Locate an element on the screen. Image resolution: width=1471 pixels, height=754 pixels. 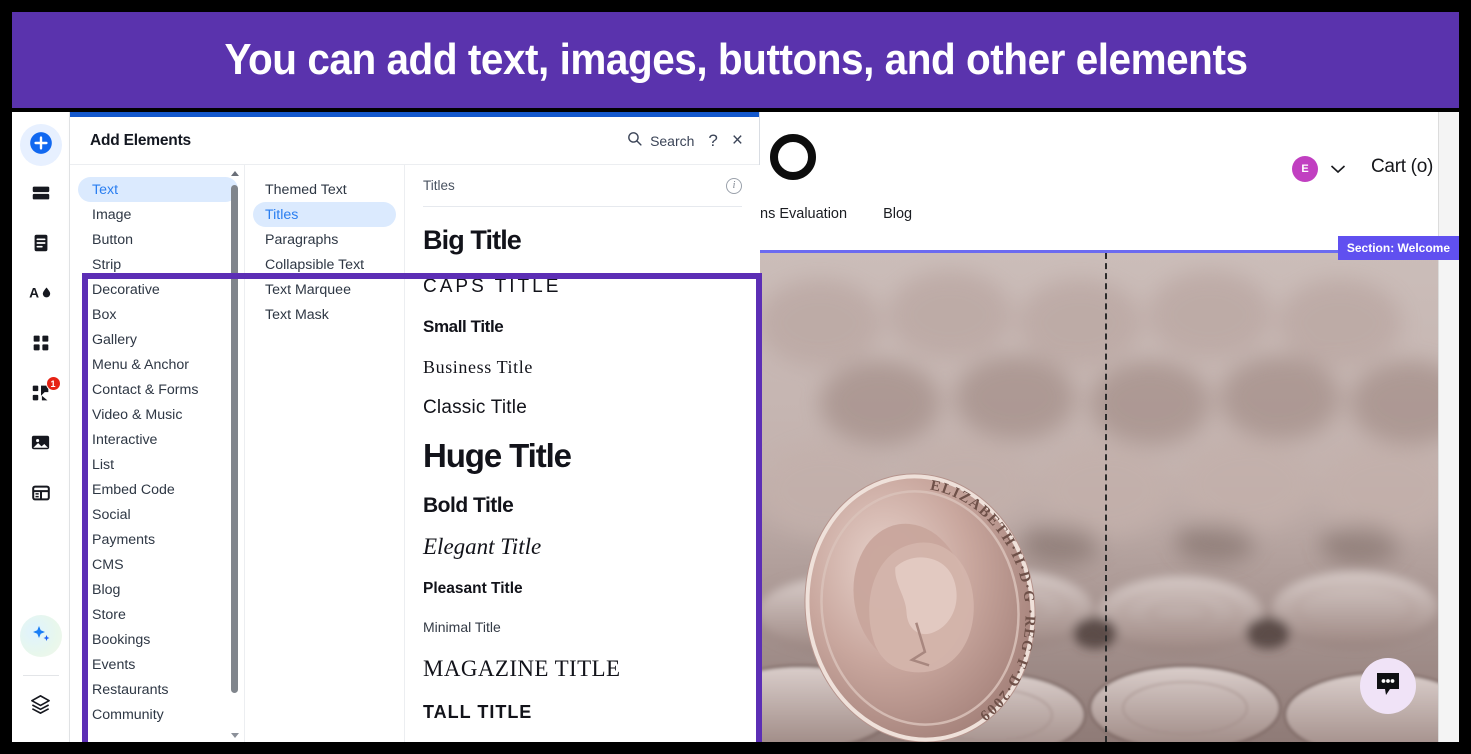
chat-fab-button is located at coordinates (1388, 686).